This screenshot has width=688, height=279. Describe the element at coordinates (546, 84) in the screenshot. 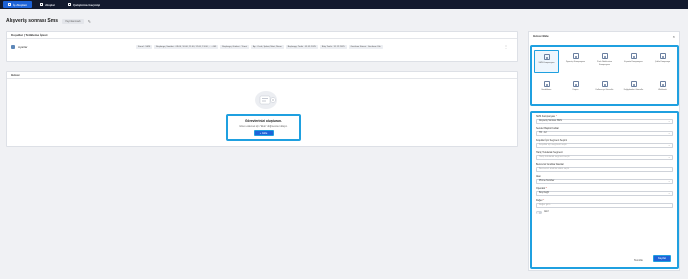

I see `target-icon` at that location.